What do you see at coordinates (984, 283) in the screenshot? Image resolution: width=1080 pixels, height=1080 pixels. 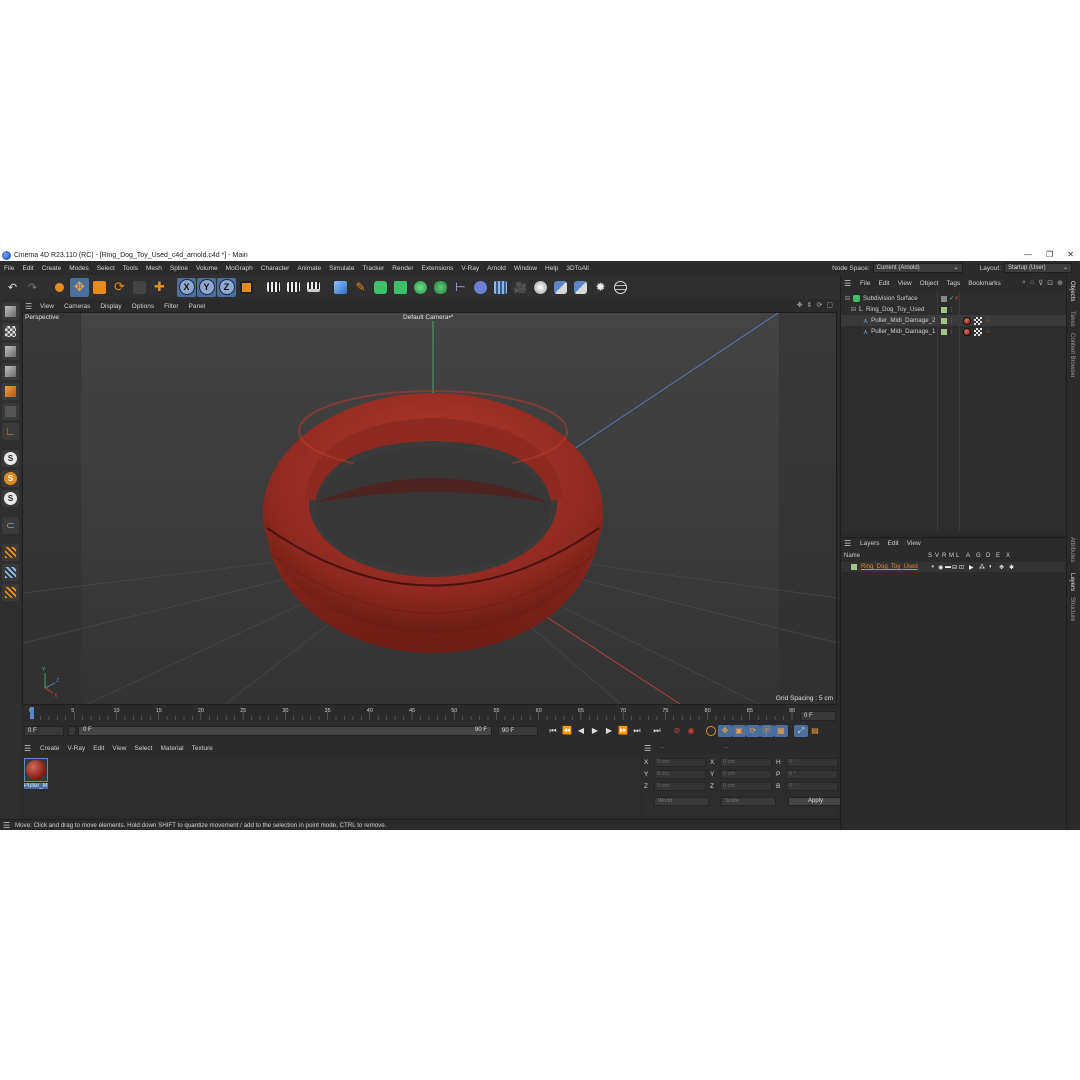 I see `objects-menu-bookmarks: Bookmarks` at bounding box center [984, 283].